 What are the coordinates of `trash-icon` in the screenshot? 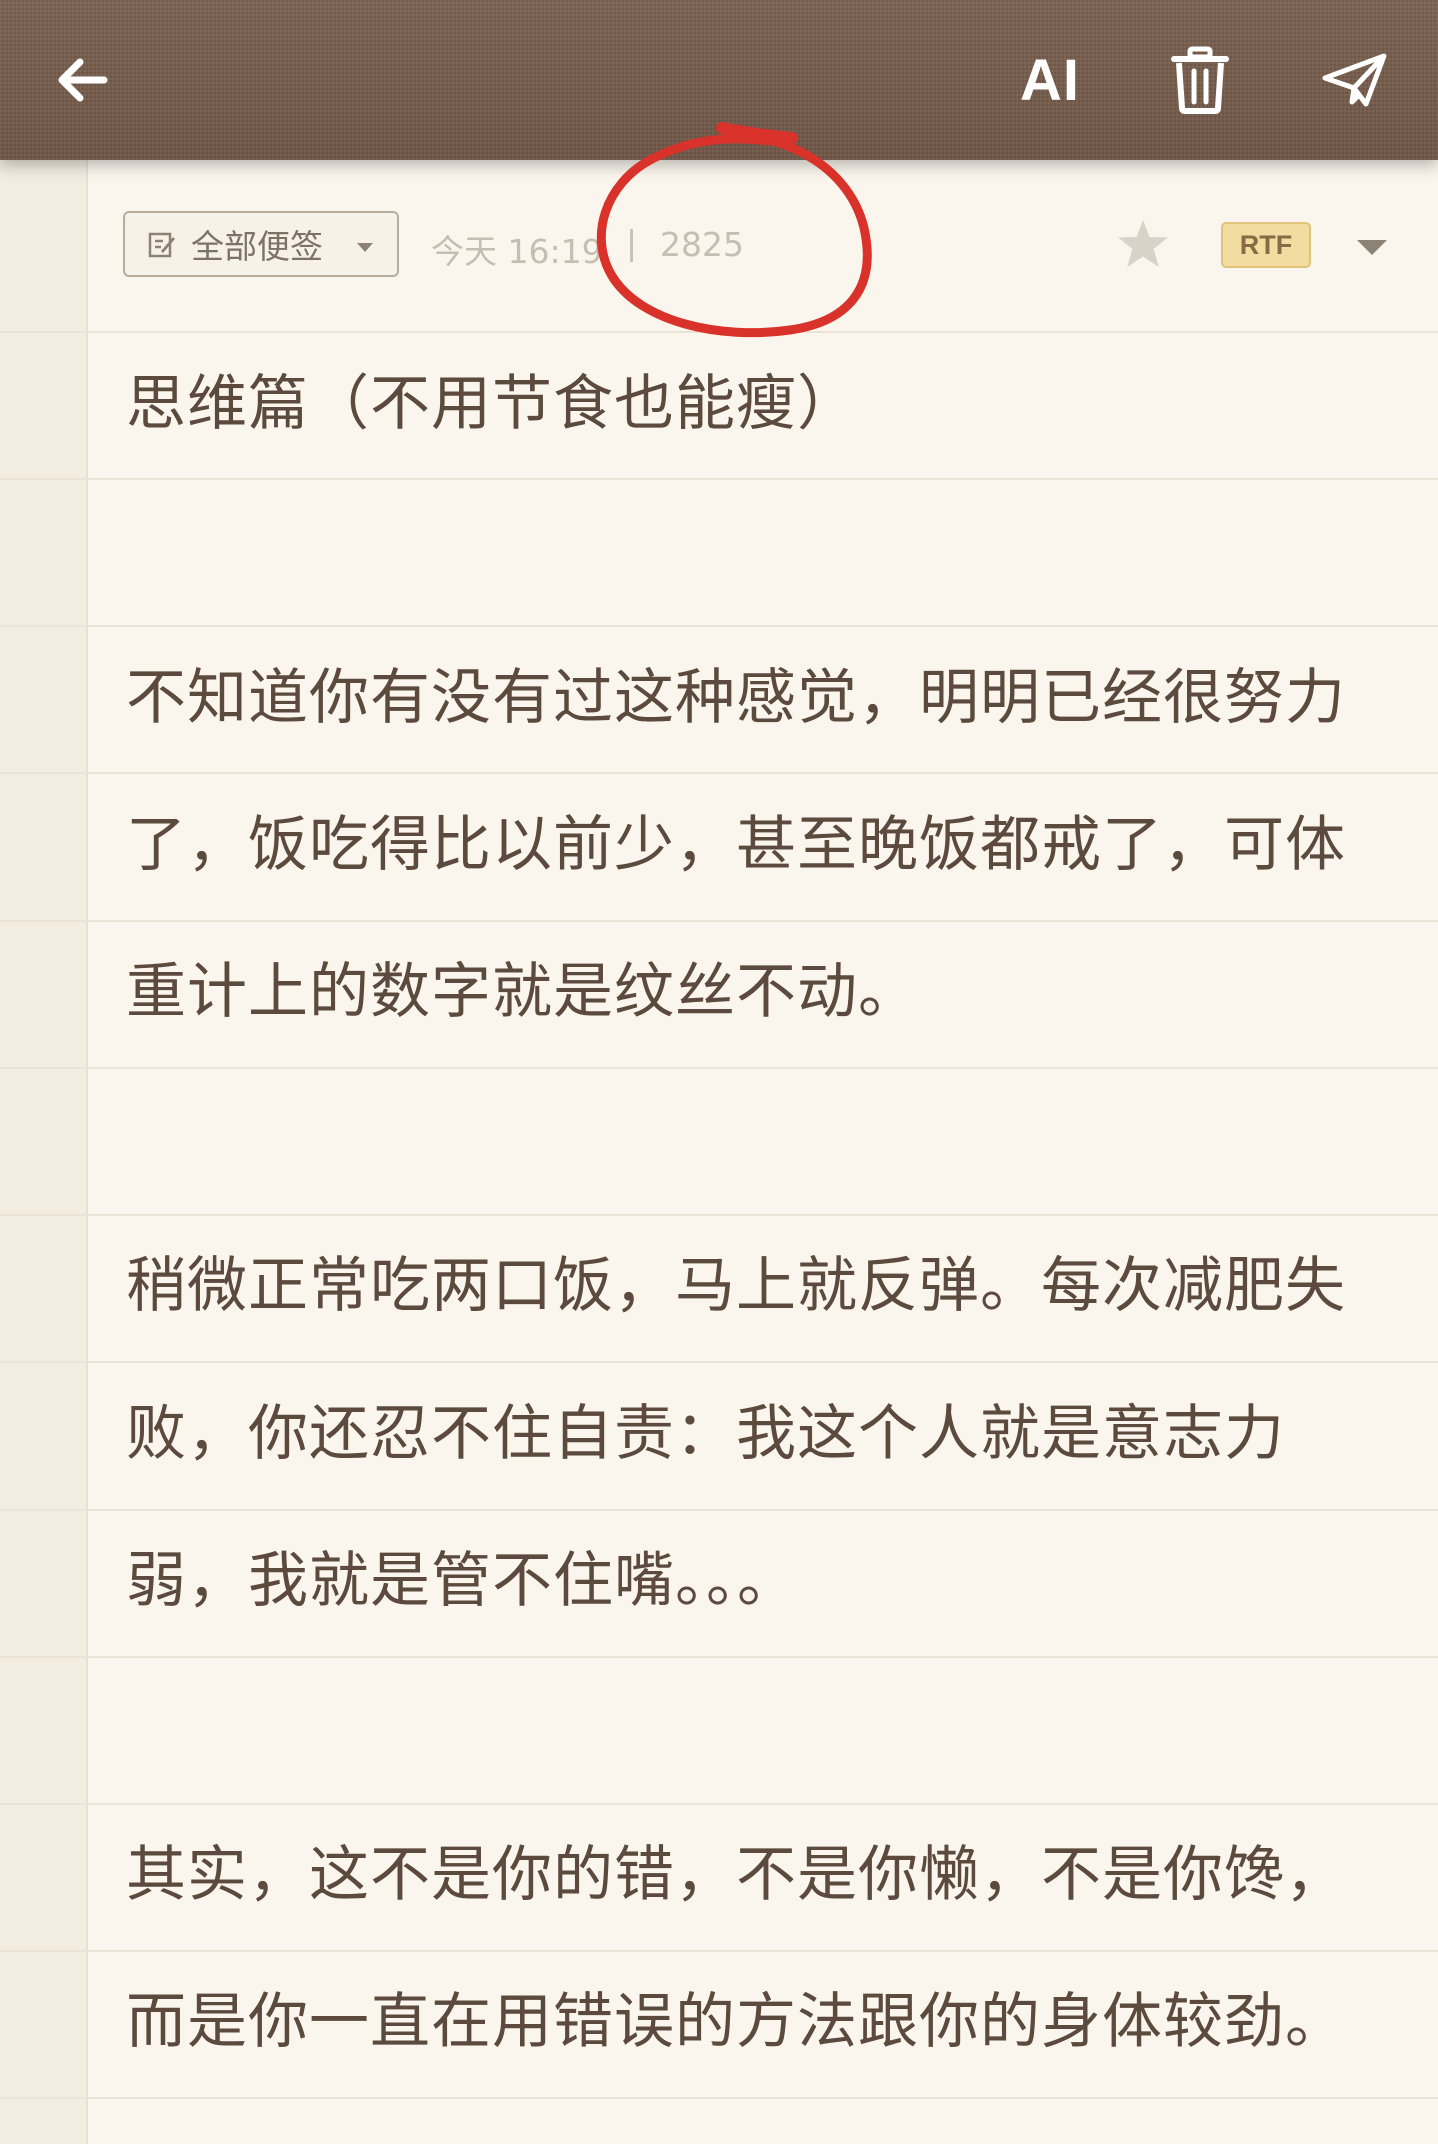 It's located at (1200, 80).